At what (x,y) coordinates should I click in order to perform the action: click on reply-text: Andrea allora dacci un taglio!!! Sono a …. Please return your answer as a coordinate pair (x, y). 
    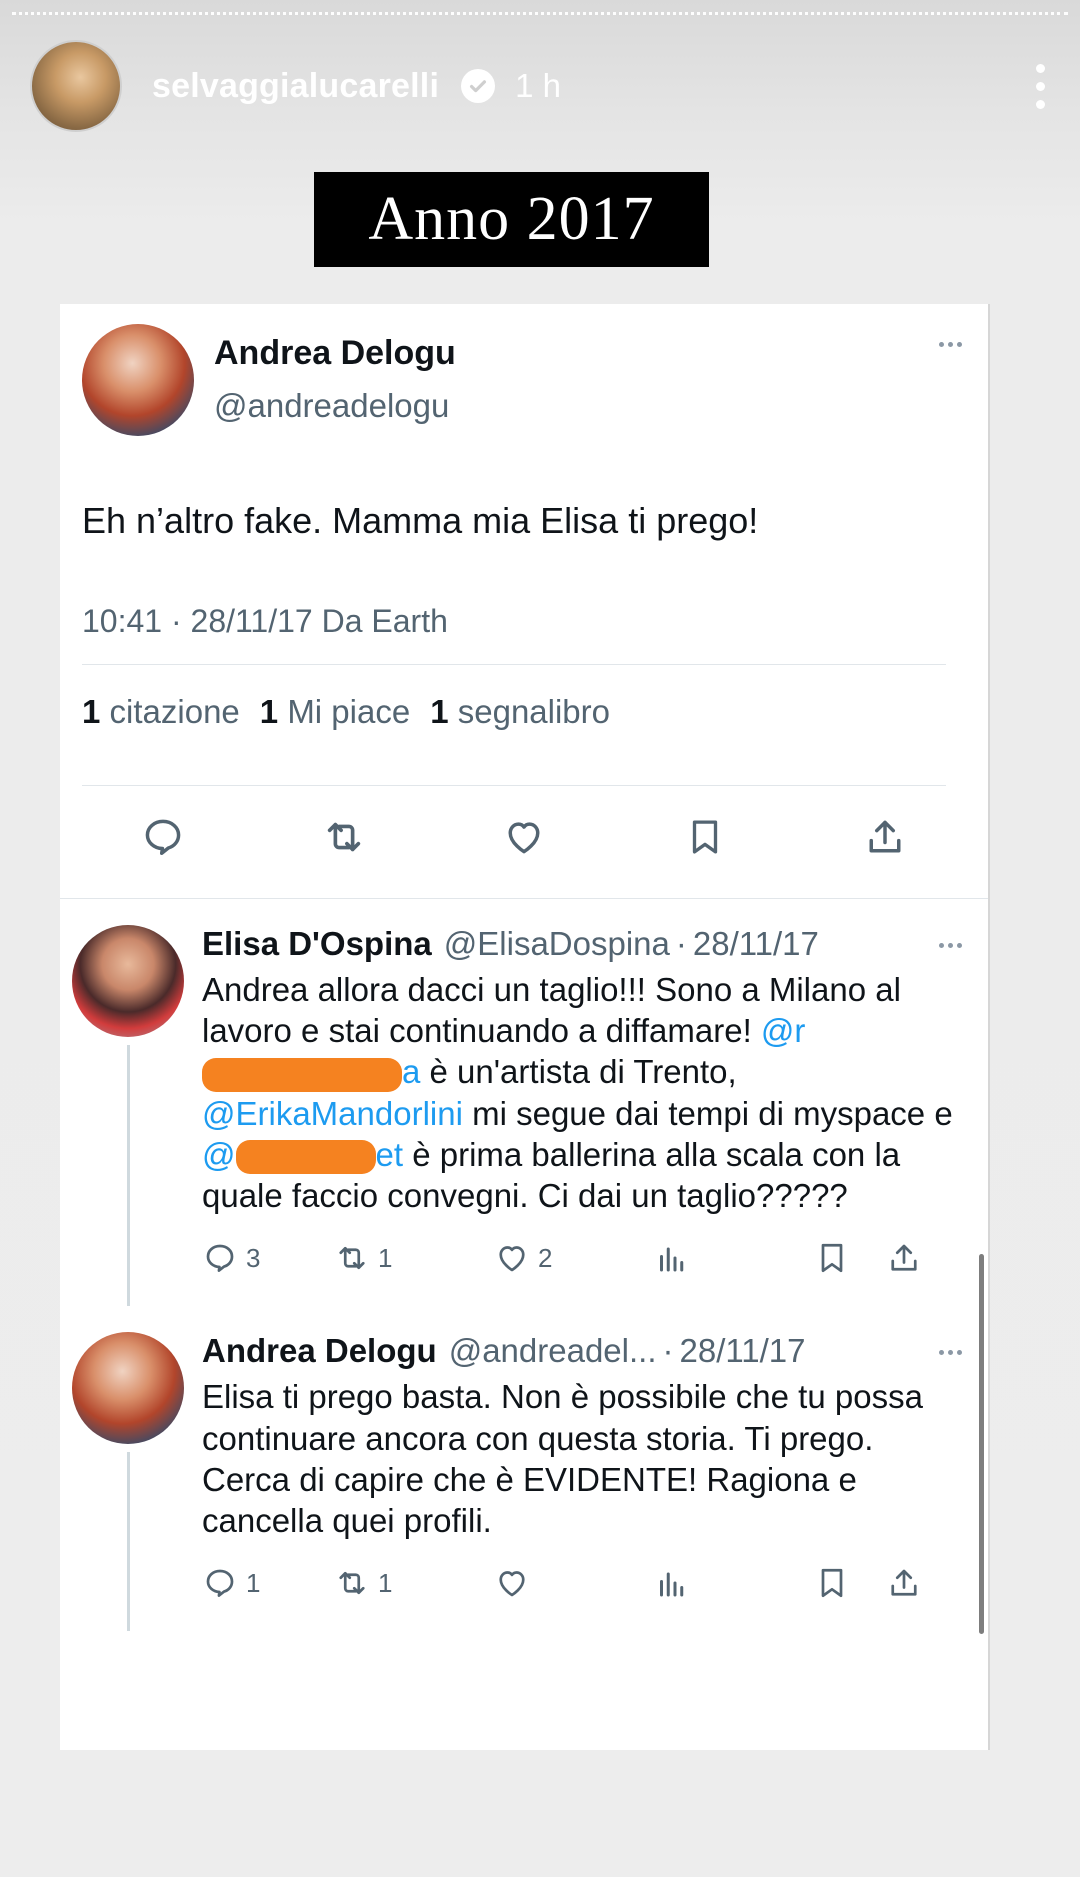
    Looking at the image, I should click on (577, 1092).